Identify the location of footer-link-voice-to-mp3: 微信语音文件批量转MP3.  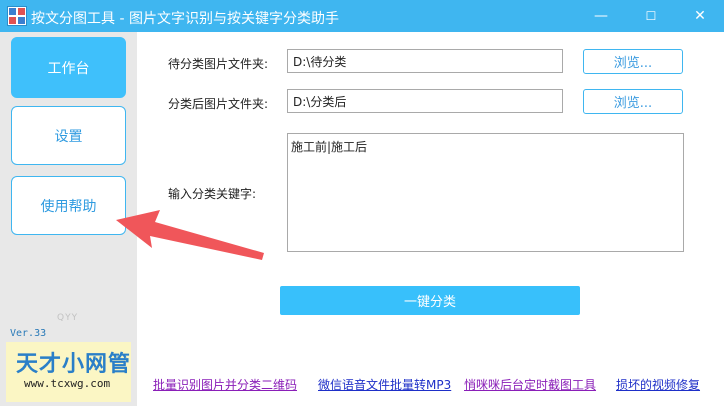
(384, 384).